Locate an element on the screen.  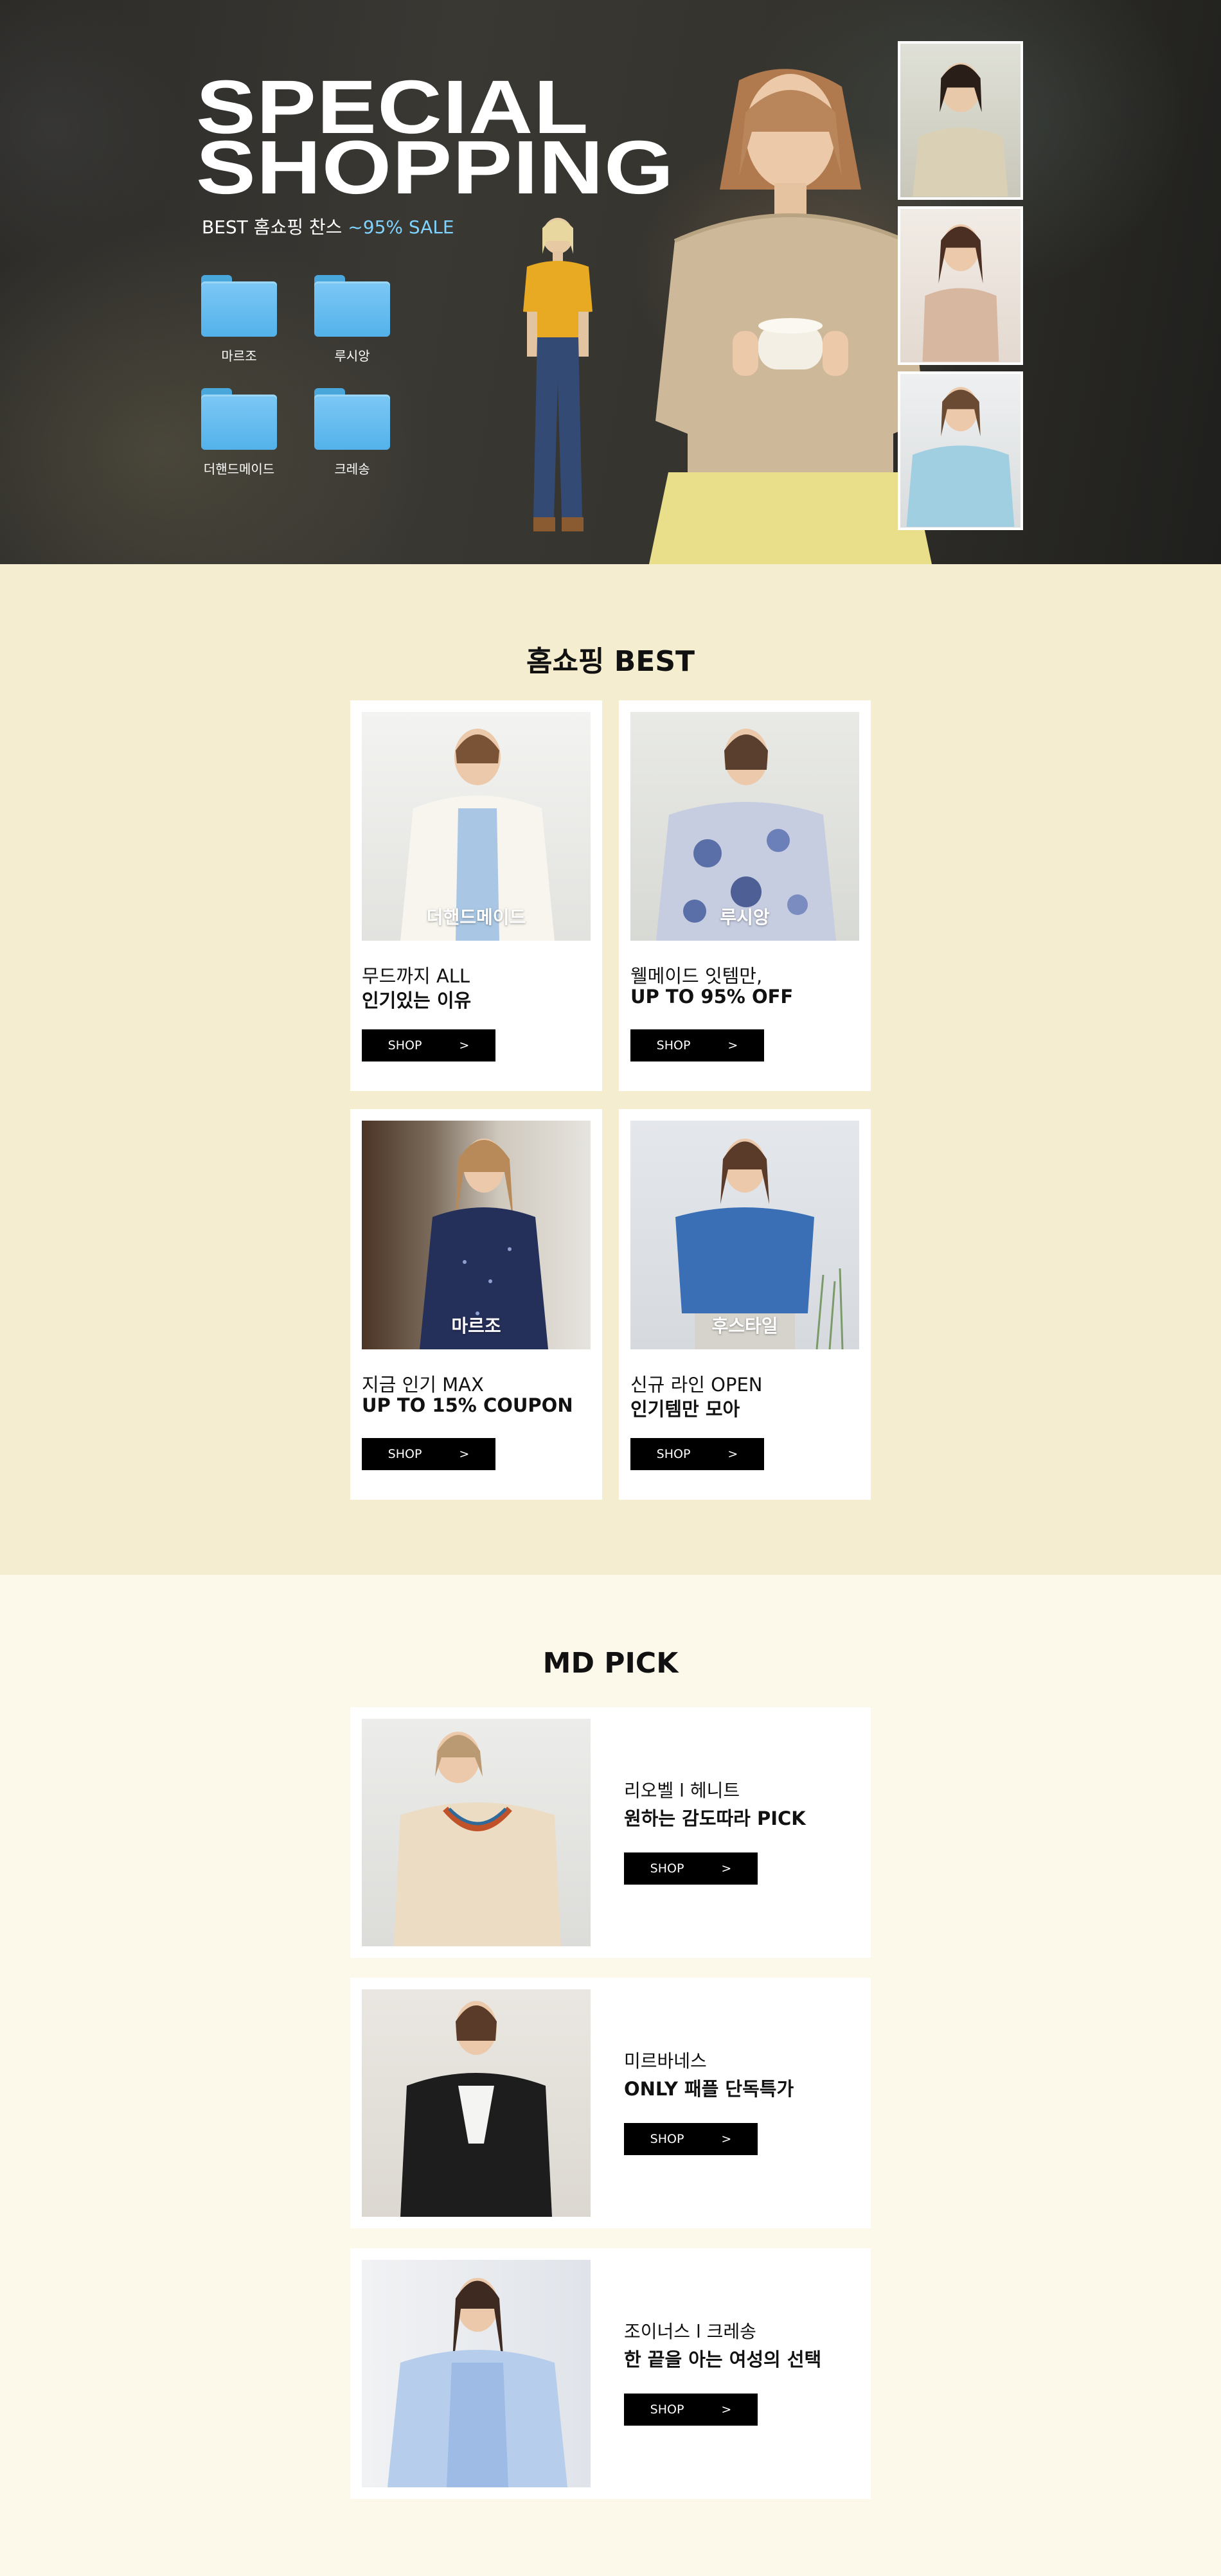
product-image: 루시앙 is located at coordinates (744, 827).